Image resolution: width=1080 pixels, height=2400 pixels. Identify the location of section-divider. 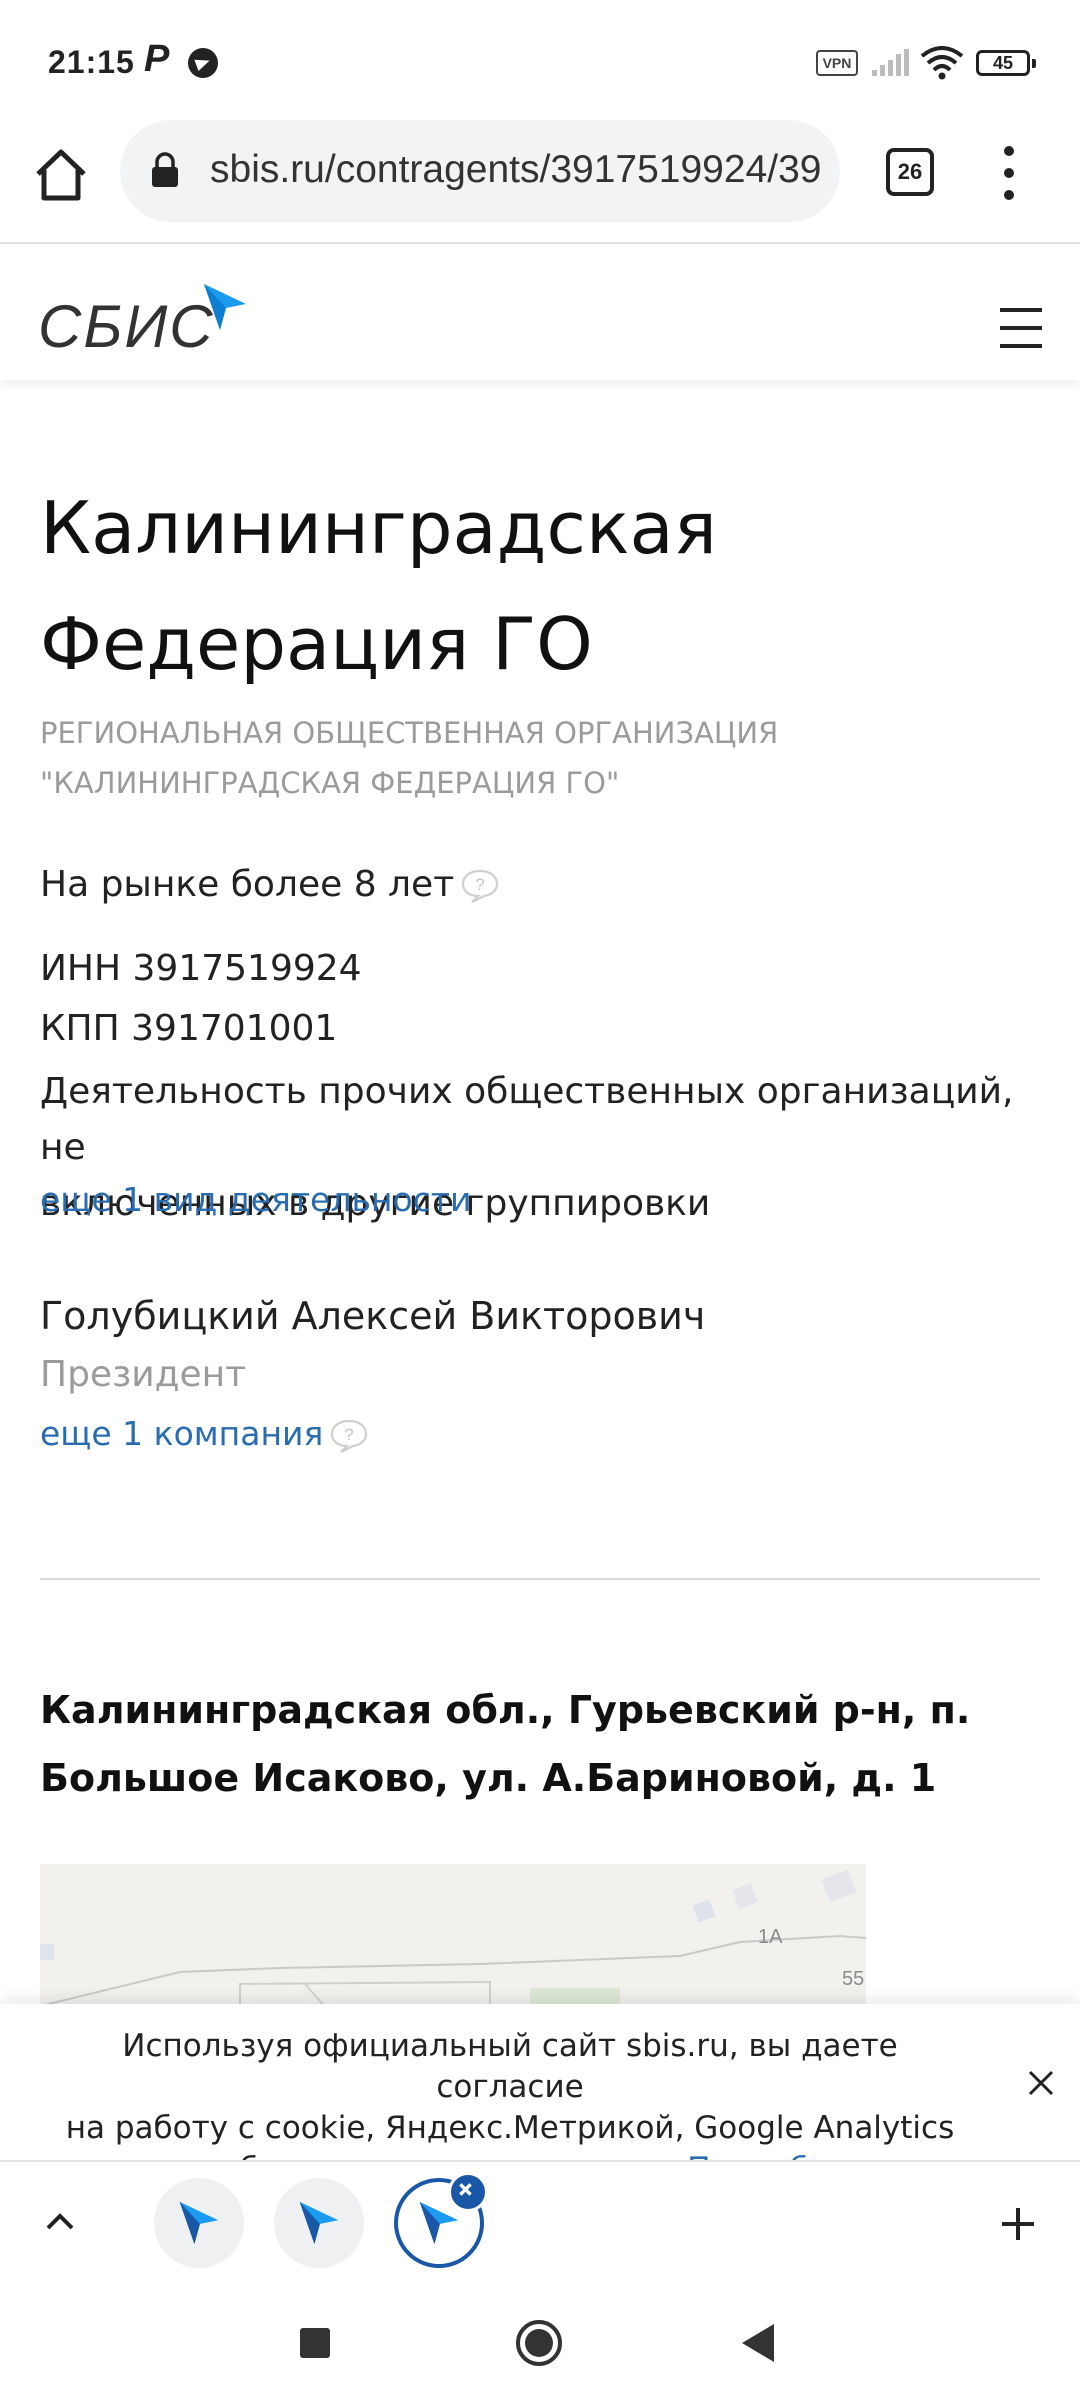
(540, 1579).